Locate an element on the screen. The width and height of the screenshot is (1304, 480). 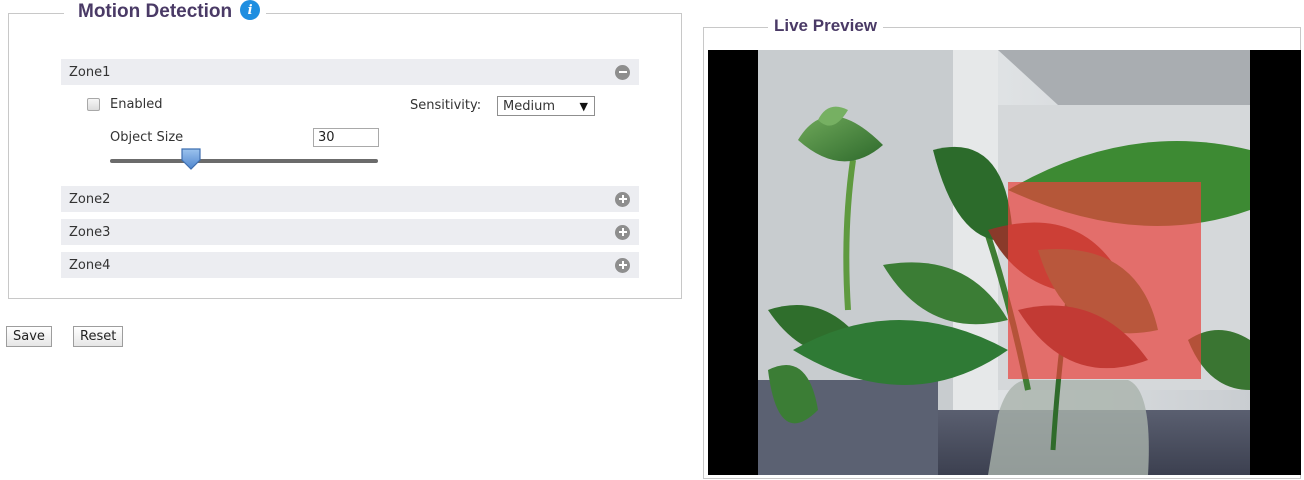
sensitivity-value: Medium is located at coordinates (529, 106).